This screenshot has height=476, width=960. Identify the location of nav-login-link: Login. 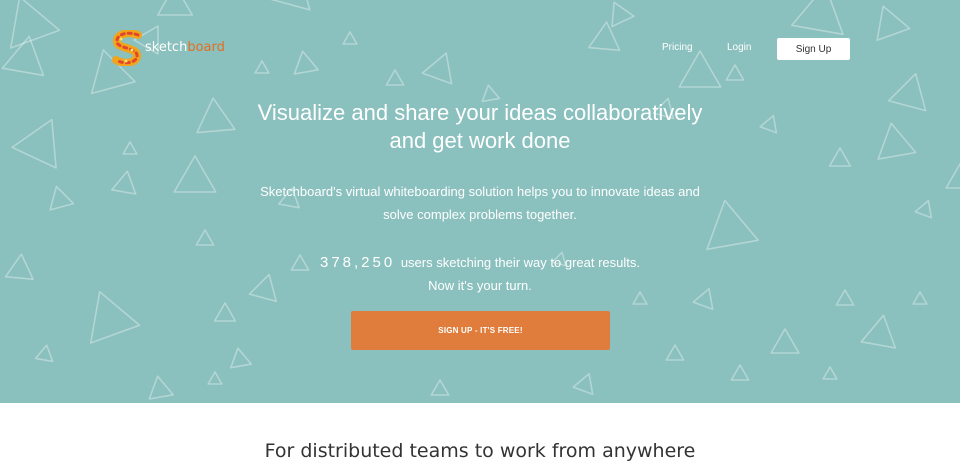
(739, 47).